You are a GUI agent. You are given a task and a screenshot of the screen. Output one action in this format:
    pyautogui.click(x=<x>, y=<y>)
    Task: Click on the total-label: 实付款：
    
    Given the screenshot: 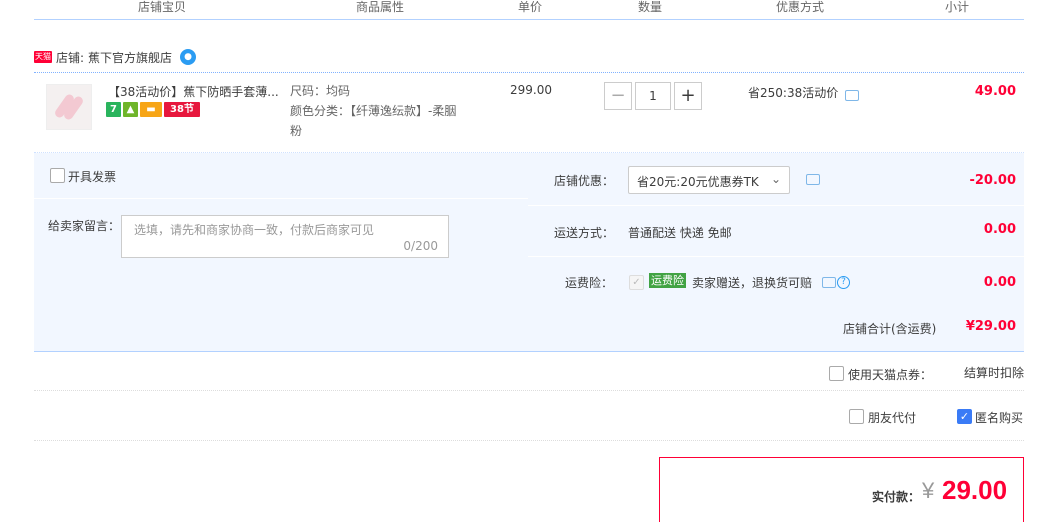 What is the action you would take?
    pyautogui.click(x=896, y=497)
    